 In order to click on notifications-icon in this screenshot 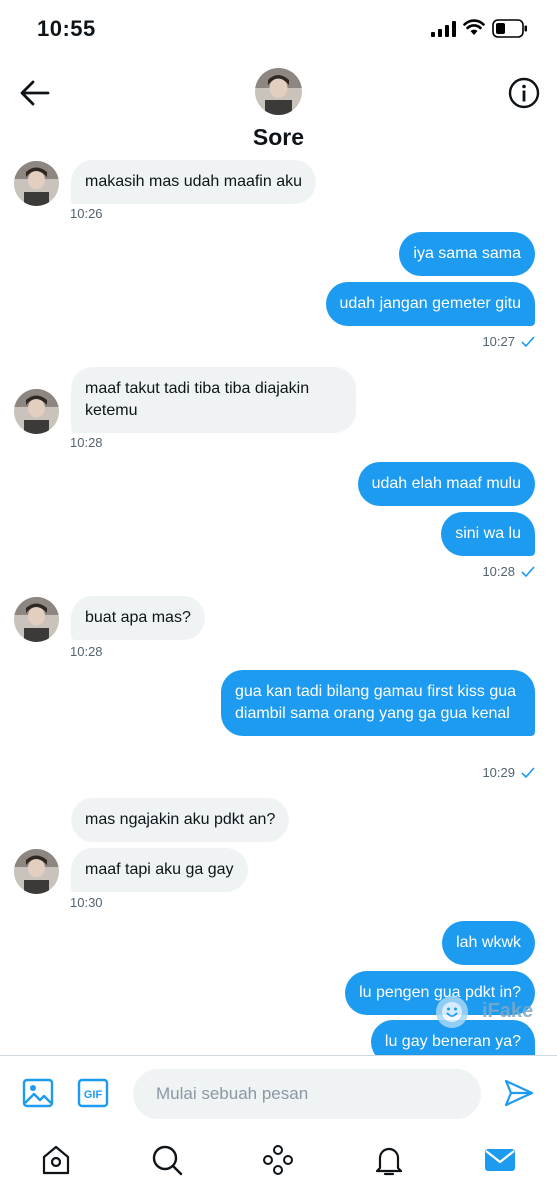, I will do `click(389, 1160)`.